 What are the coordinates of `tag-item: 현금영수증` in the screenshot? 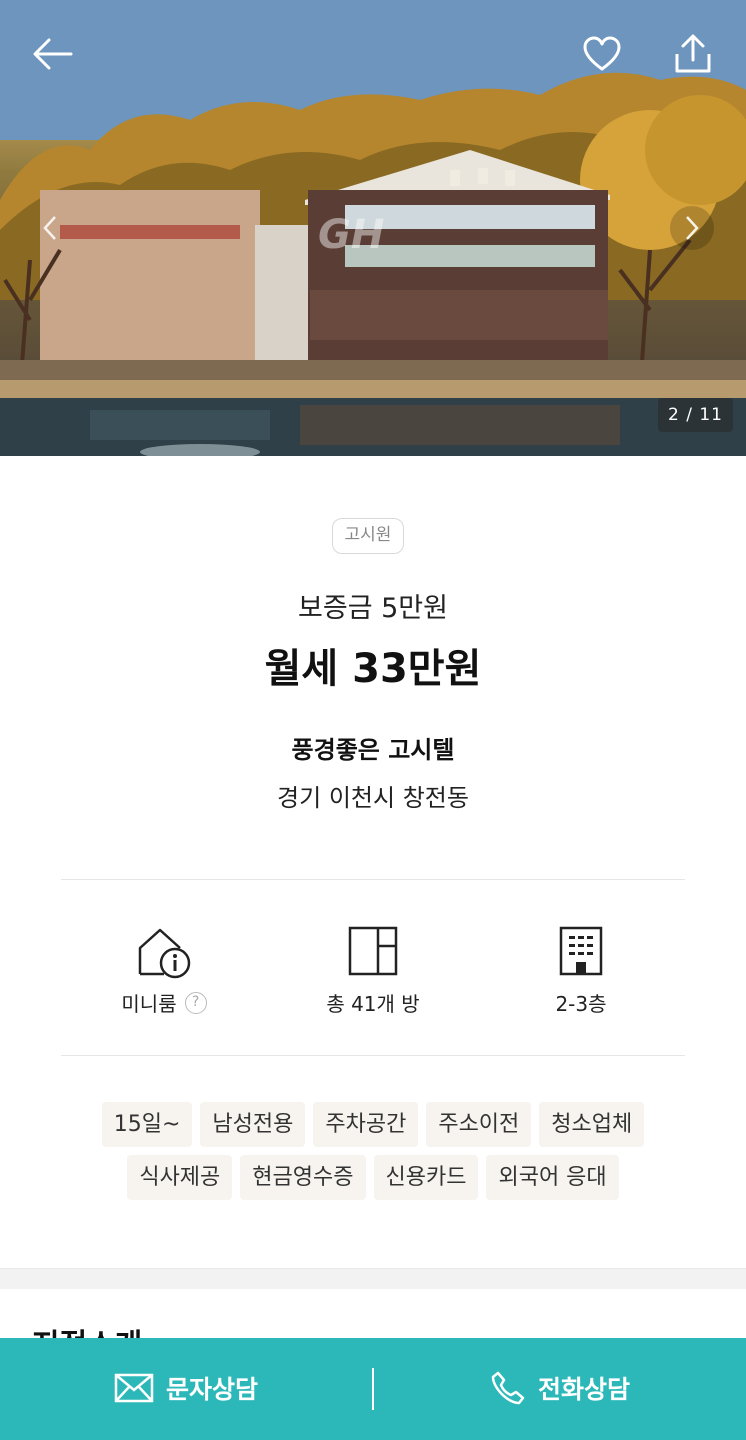 It's located at (303, 1177).